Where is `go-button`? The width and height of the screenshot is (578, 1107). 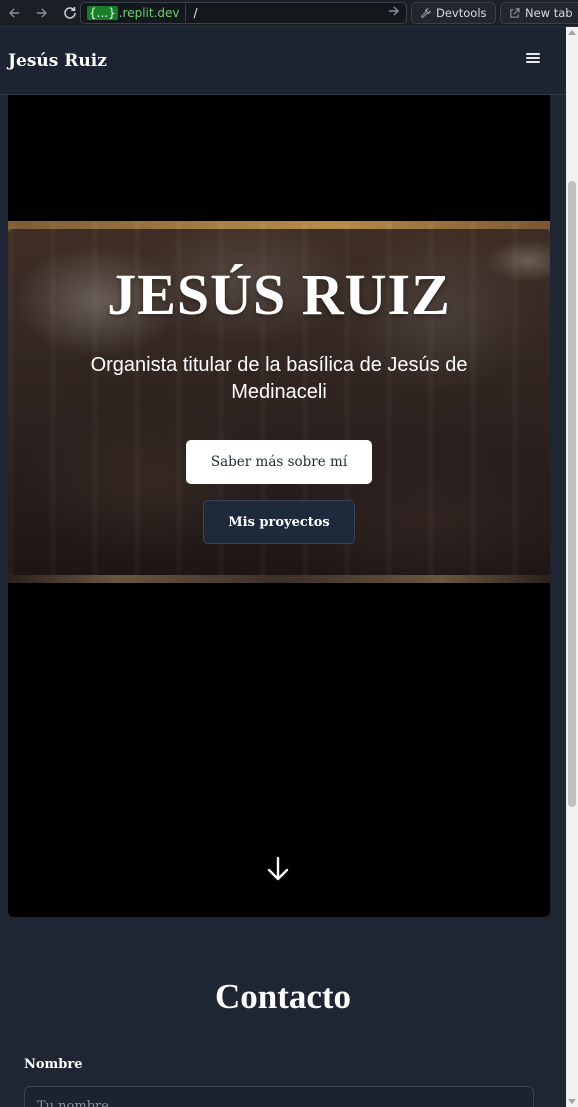 go-button is located at coordinates (394, 13).